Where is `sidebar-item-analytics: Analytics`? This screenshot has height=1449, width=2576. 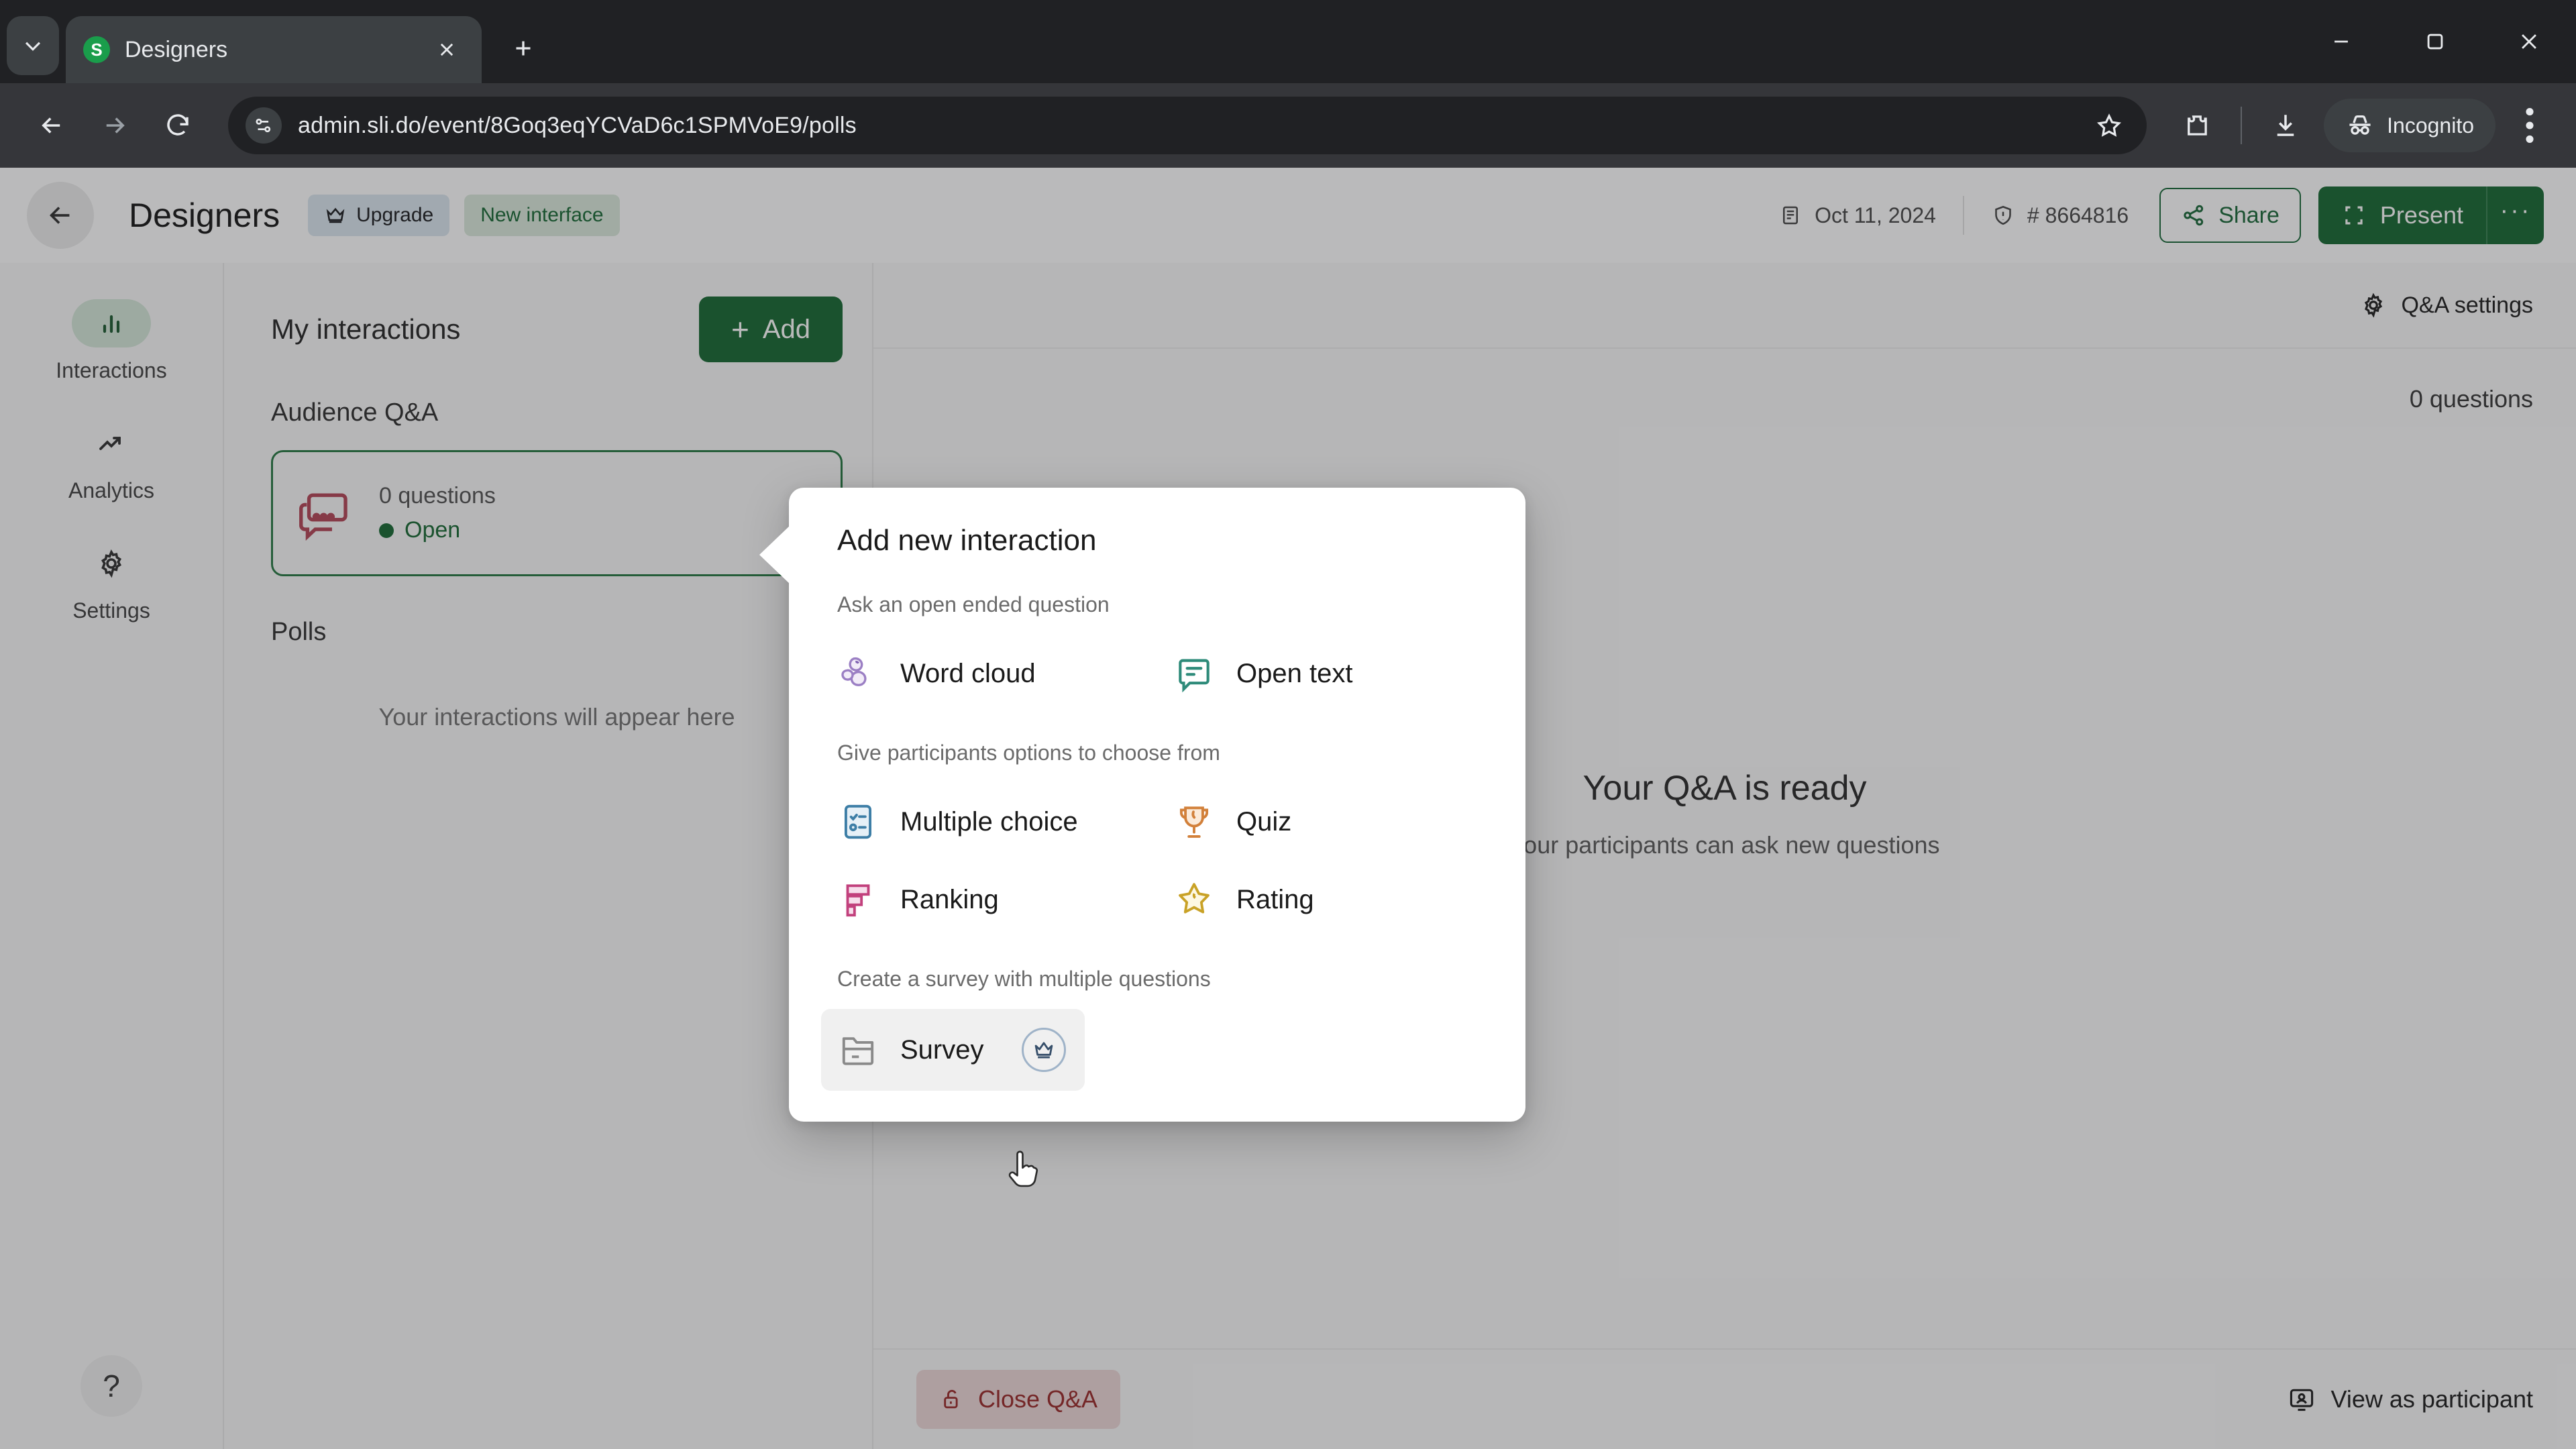
sidebar-item-analytics: Analytics is located at coordinates (111, 461).